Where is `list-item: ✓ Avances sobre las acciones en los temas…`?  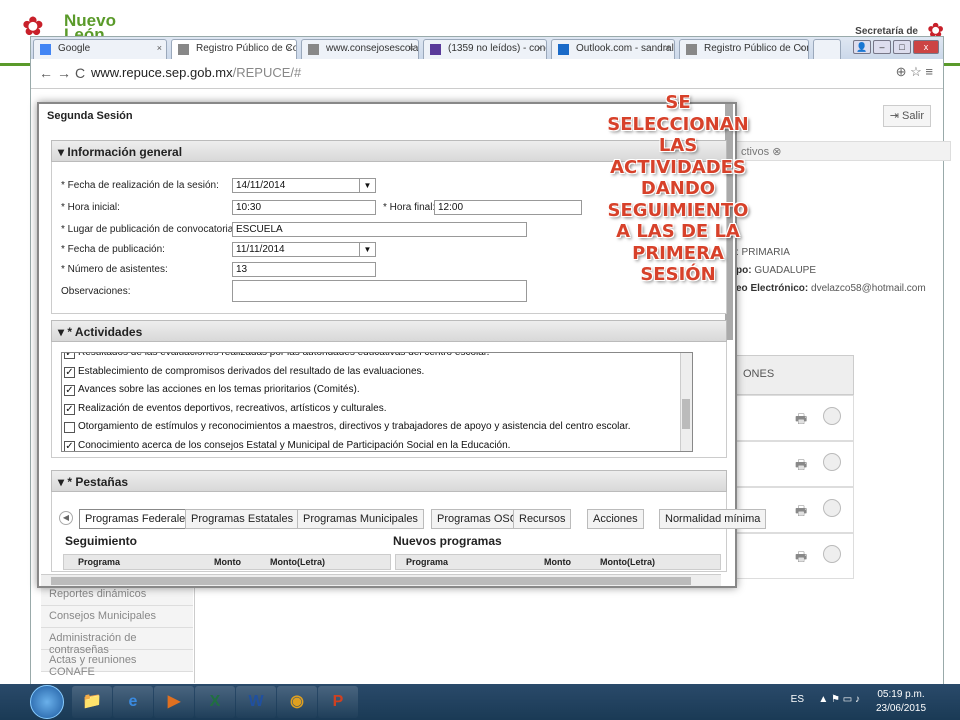 list-item: ✓ Avances sobre las acciones en los temas… is located at coordinates (211, 391).